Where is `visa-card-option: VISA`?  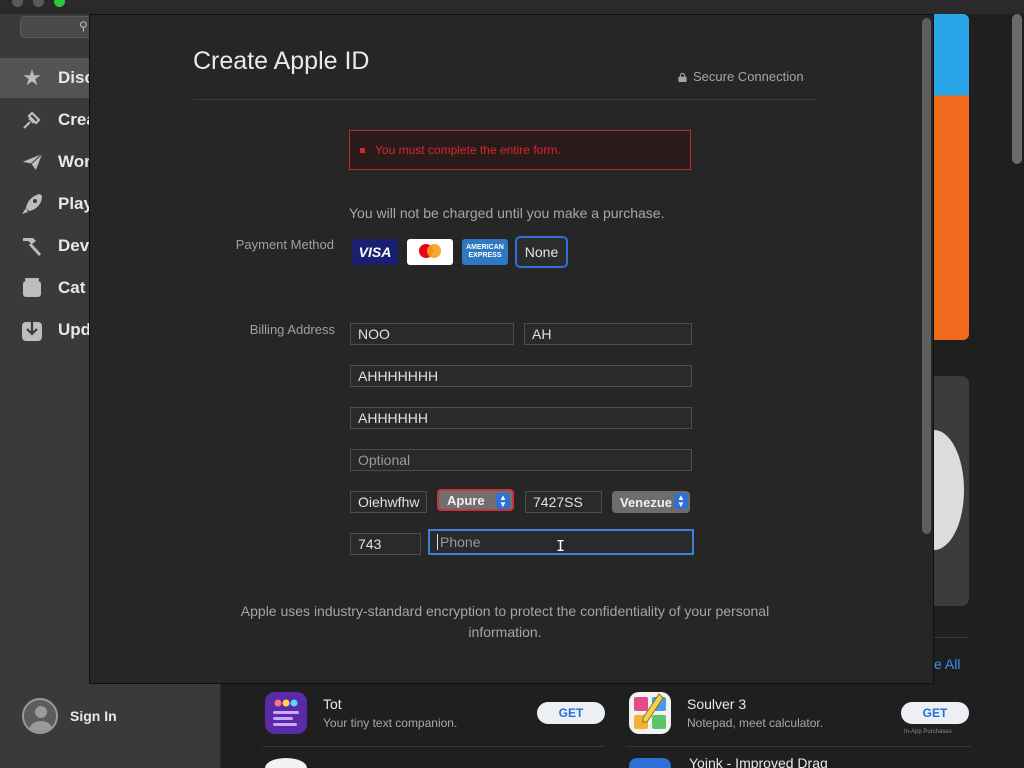
visa-card-option: VISA is located at coordinates (375, 252).